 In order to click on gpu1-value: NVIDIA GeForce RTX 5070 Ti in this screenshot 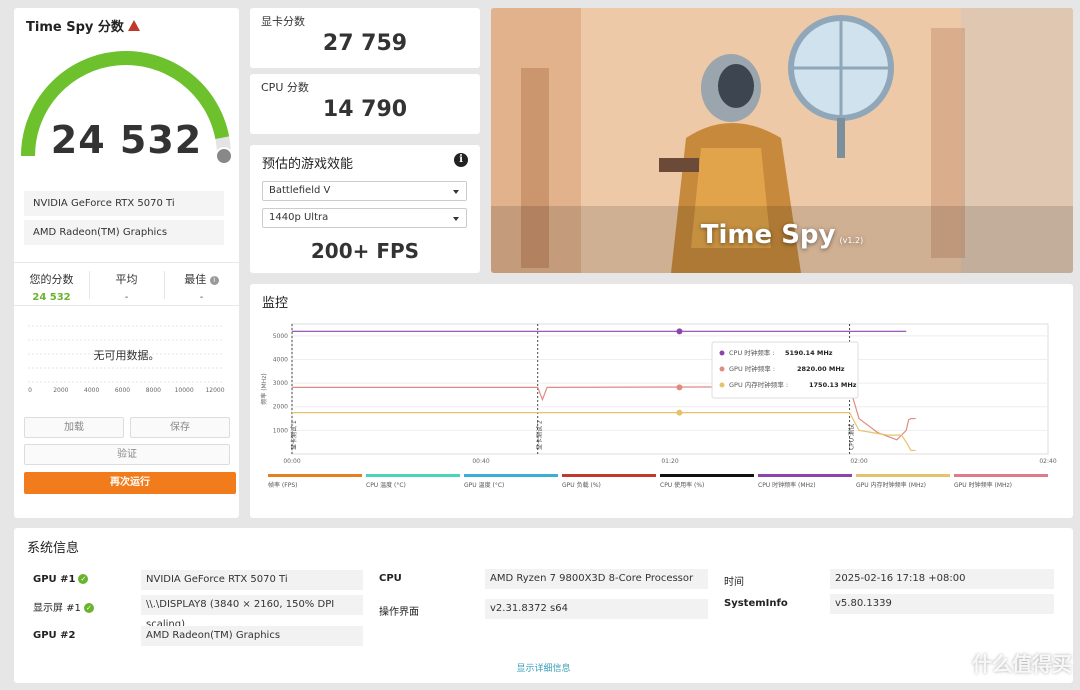, I will do `click(252, 580)`.